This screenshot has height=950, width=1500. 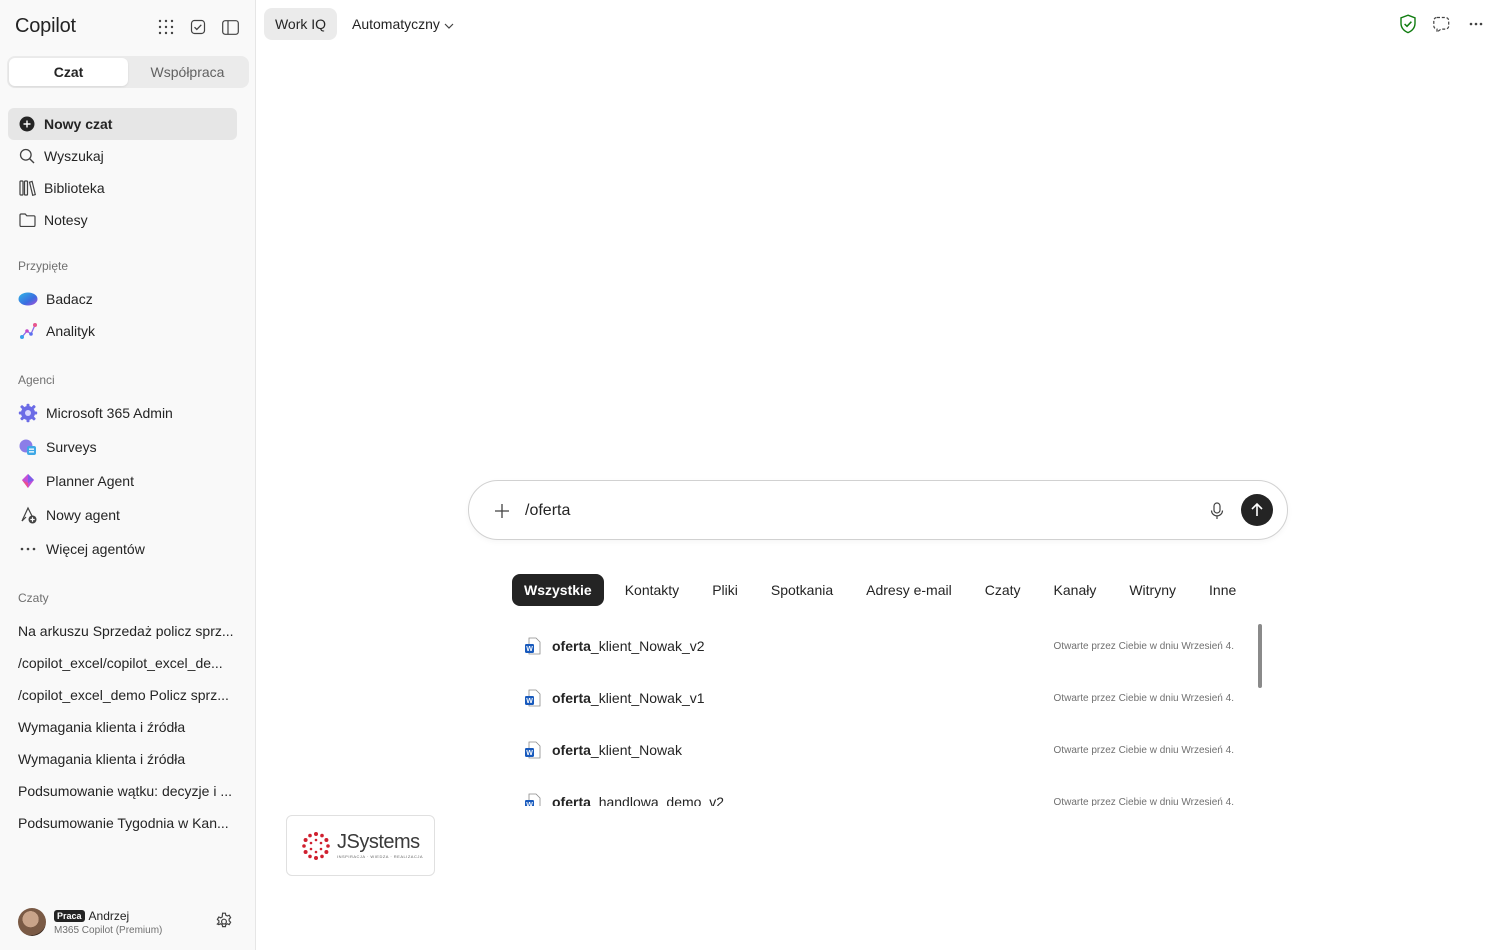 What do you see at coordinates (78, 124) in the screenshot?
I see `new-chat-label: Nowy czat` at bounding box center [78, 124].